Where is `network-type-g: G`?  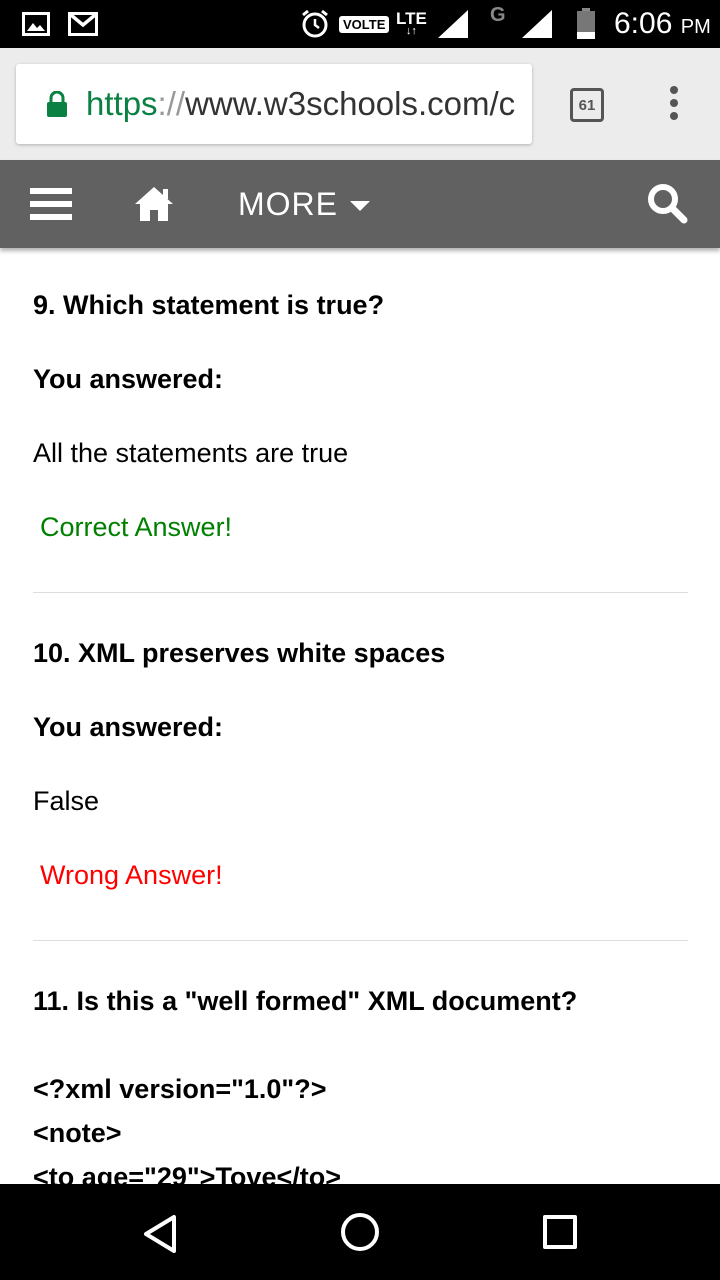 network-type-g: G is located at coordinates (498, 15).